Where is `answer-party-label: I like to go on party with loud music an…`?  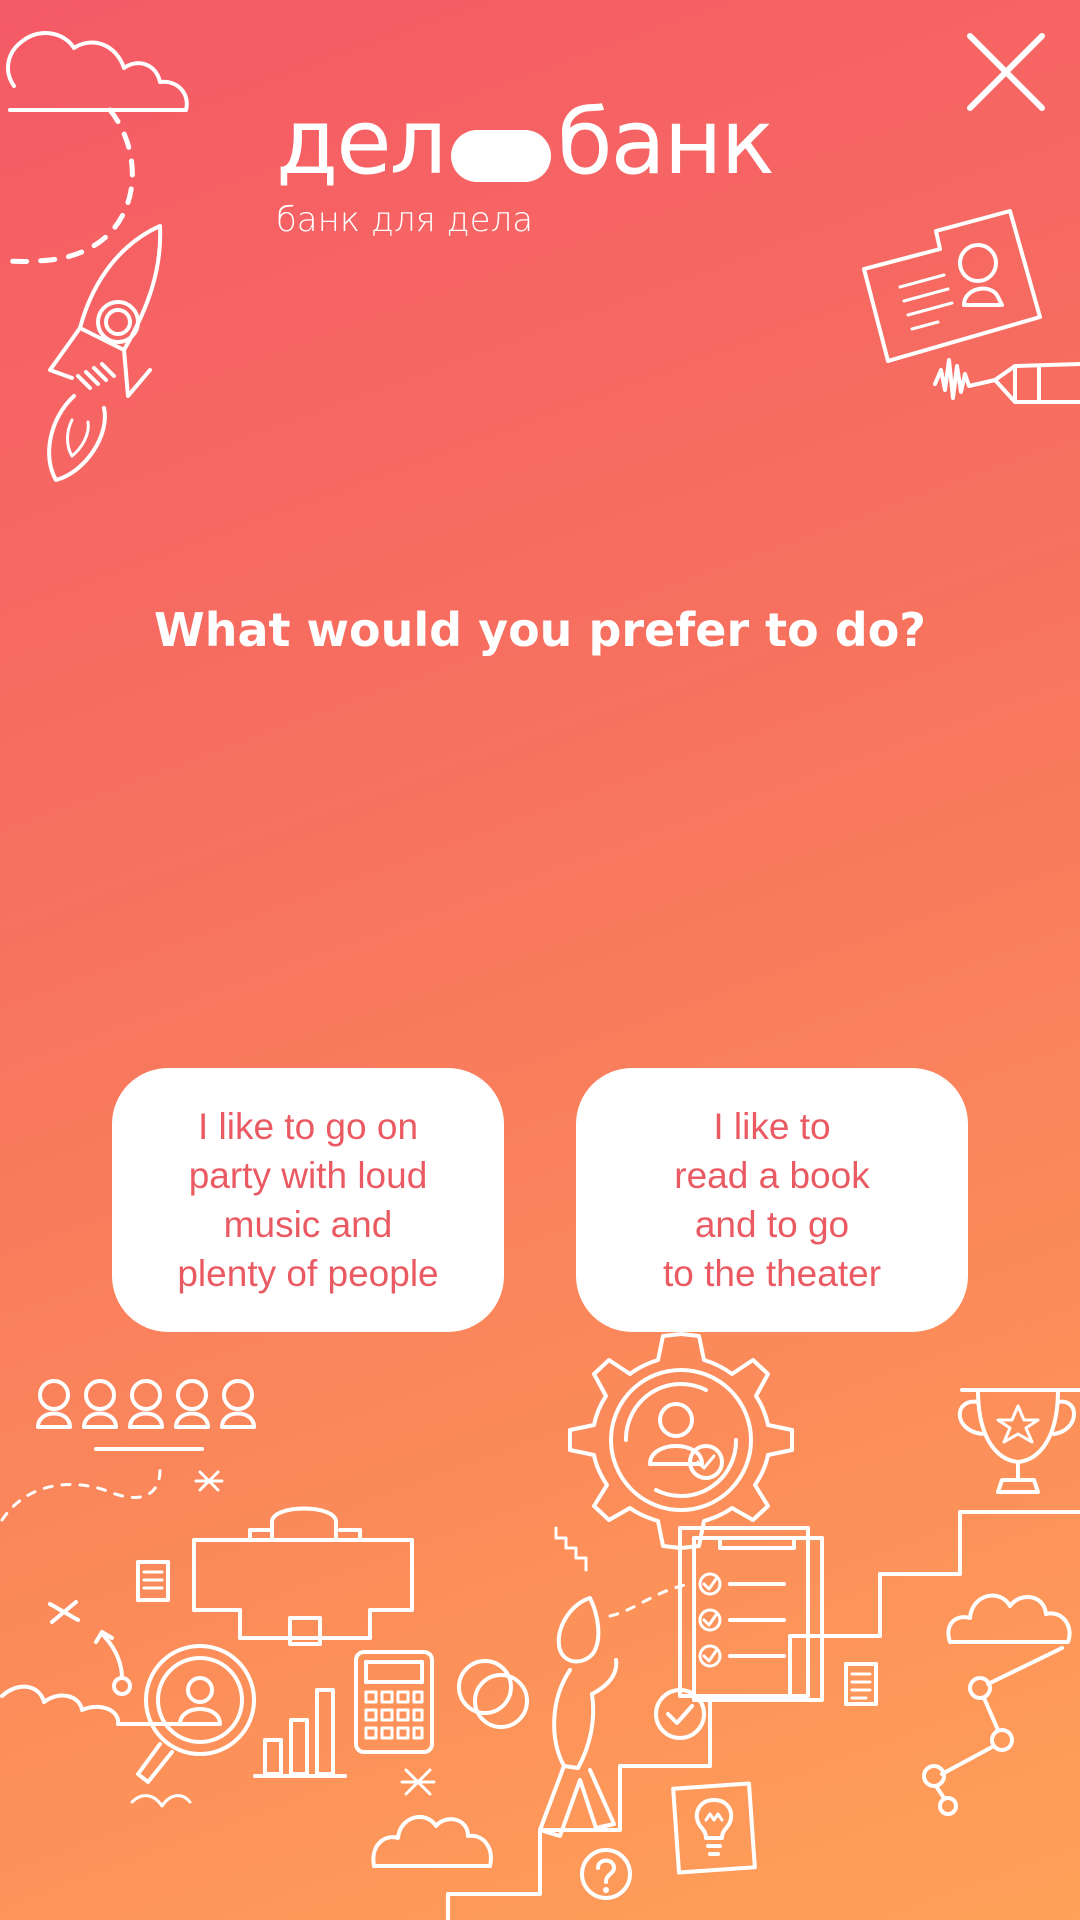 answer-party-label: I like to go on party with loud music an… is located at coordinates (308, 1200).